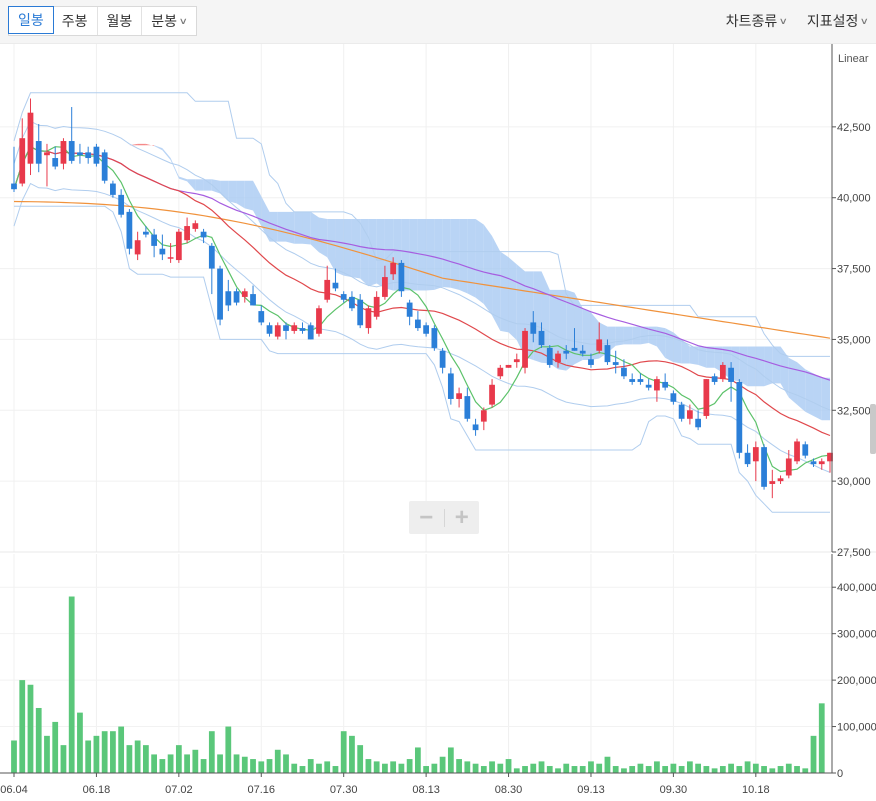 The height and width of the screenshot is (801, 876). What do you see at coordinates (856, 635) in the screenshot?
I see `volume-tick-label: 300,000` at bounding box center [856, 635].